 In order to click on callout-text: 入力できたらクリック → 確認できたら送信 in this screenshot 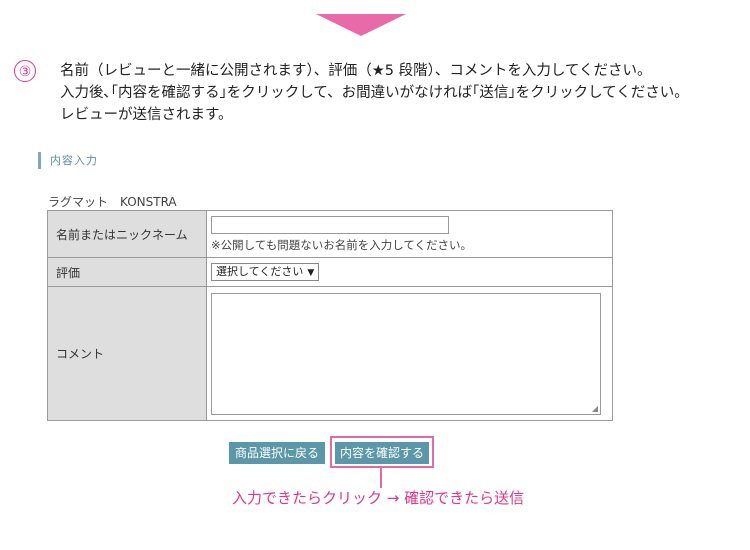, I will do `click(378, 498)`.